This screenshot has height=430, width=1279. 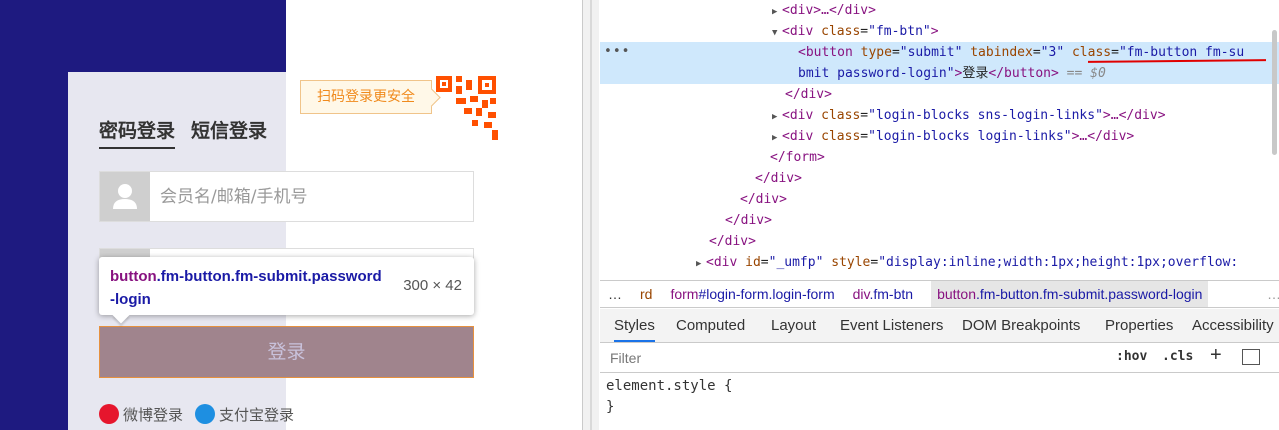 What do you see at coordinates (432, 285) in the screenshot?
I see `tooltip-size: 300 × 42` at bounding box center [432, 285].